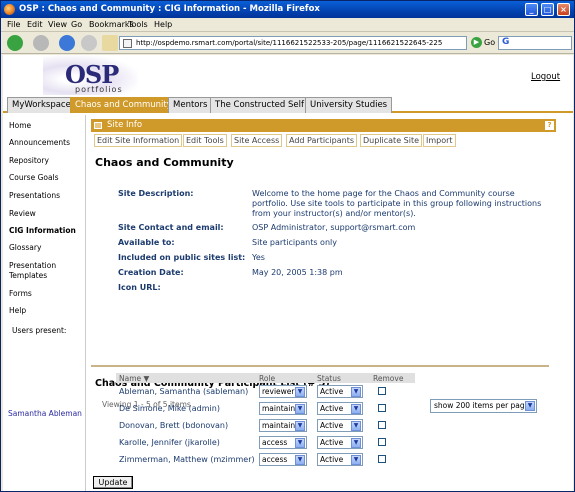 The height and width of the screenshot is (492, 575). I want to click on nav-presentation-templates: Presentation Templates, so click(44, 271).